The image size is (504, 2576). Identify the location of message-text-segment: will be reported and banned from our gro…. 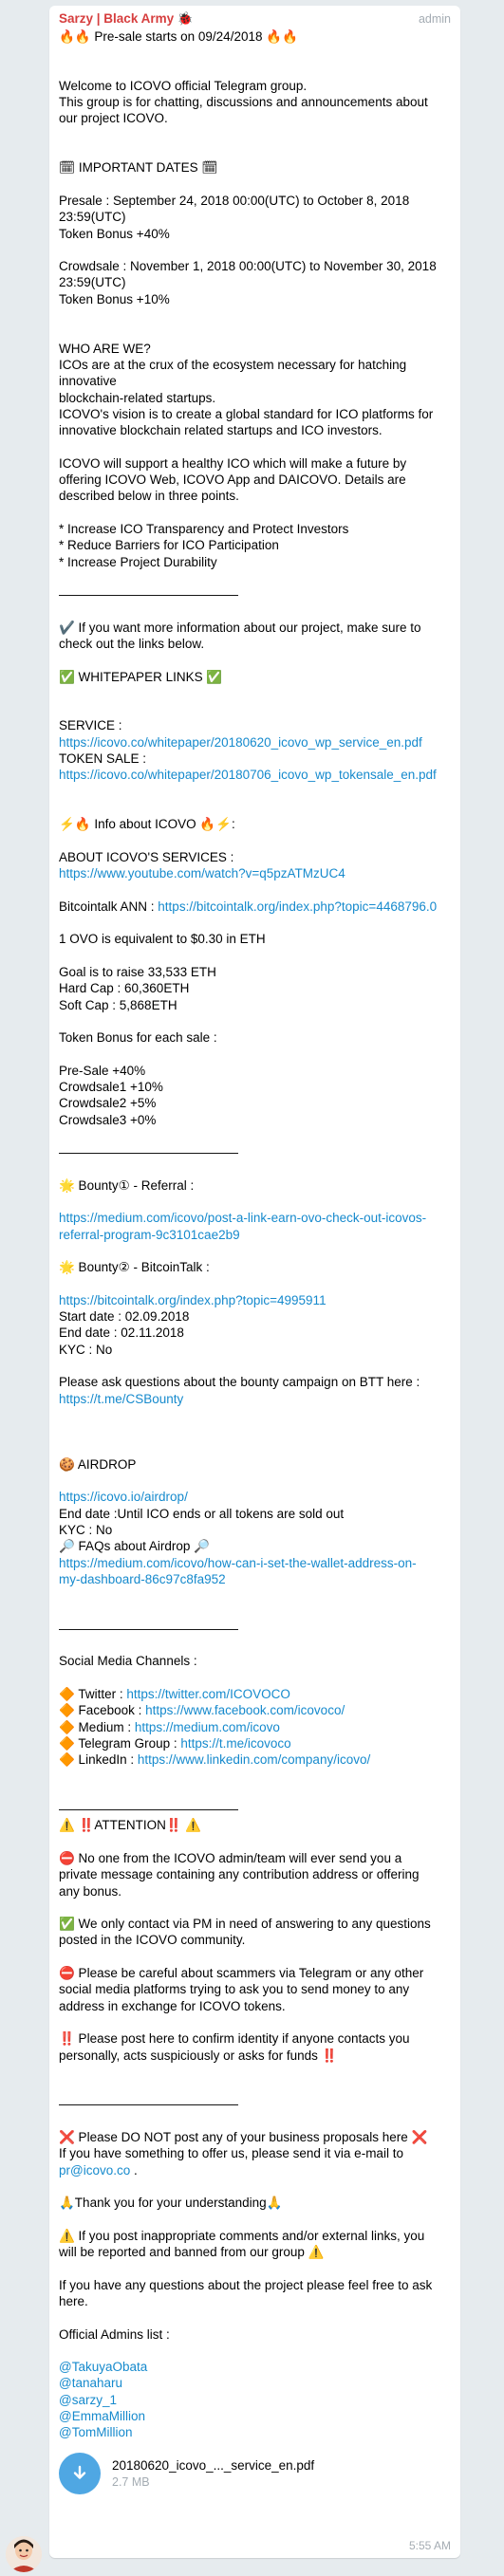
(192, 2252).